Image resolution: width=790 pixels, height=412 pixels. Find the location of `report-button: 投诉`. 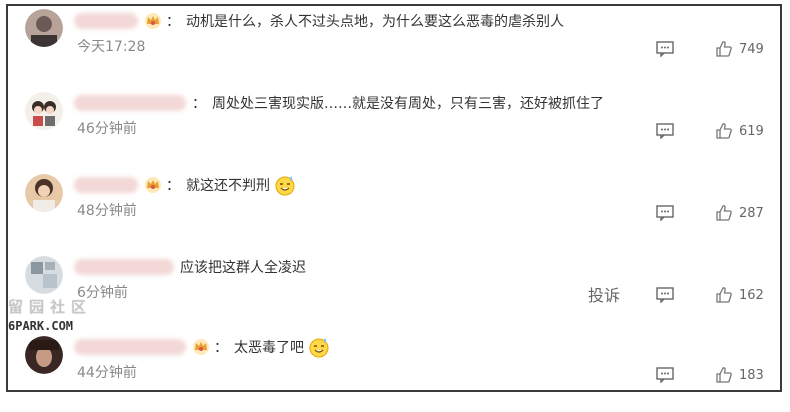

report-button: 投诉 is located at coordinates (604, 294).